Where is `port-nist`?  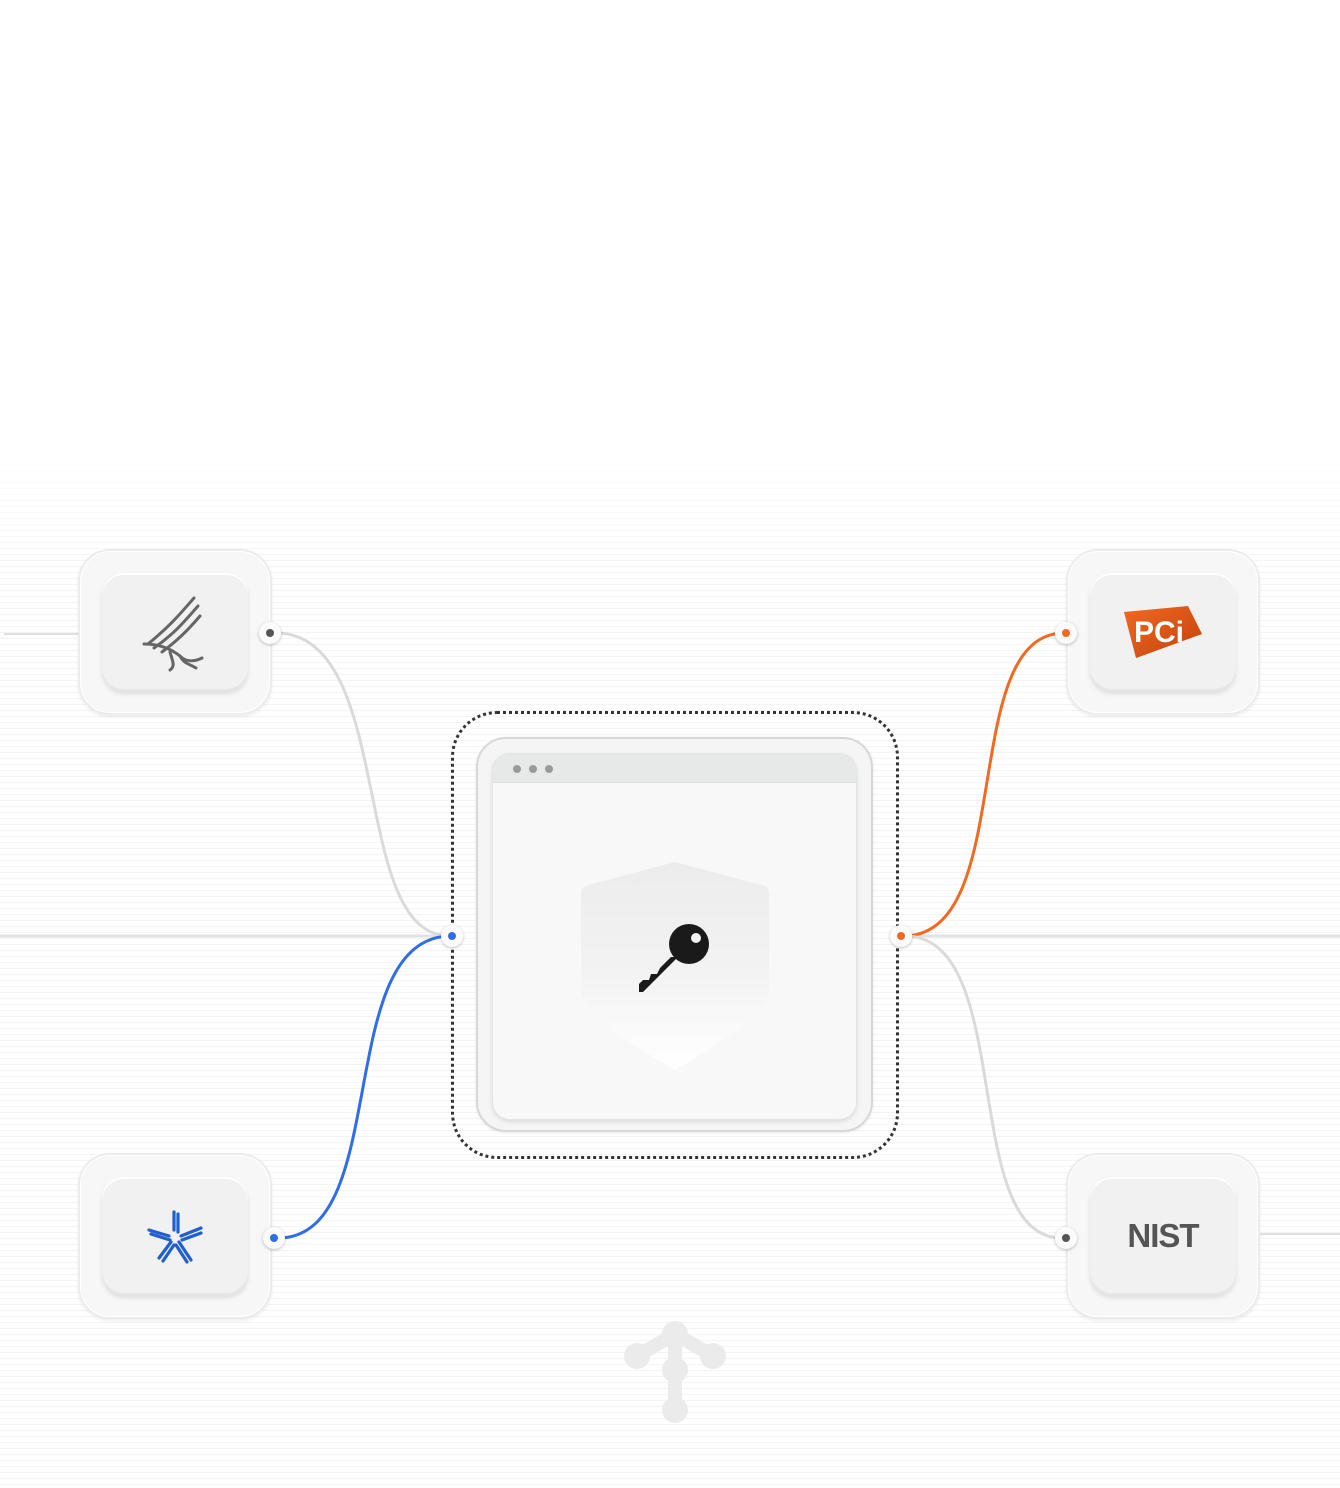 port-nist is located at coordinates (1066, 1238).